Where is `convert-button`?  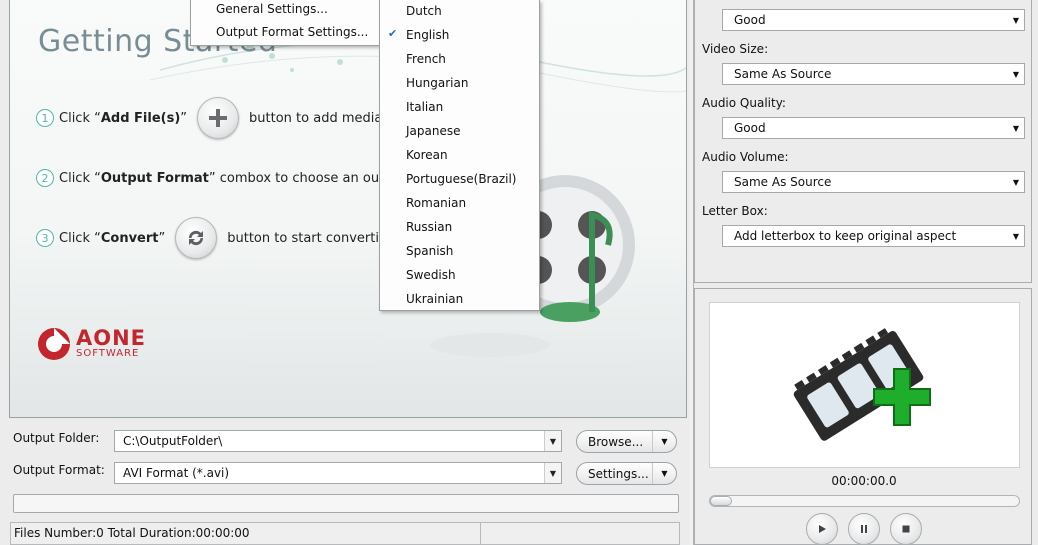 convert-button is located at coordinates (196, 238).